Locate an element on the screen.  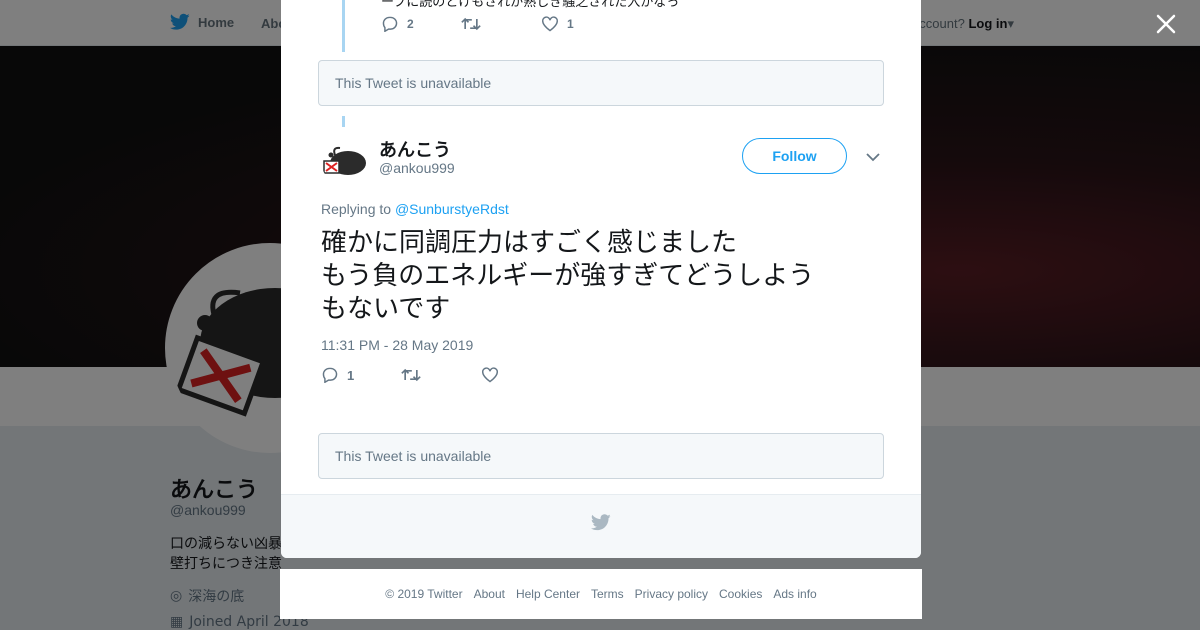
replying-to-prefix: Replying to is located at coordinates (356, 209).